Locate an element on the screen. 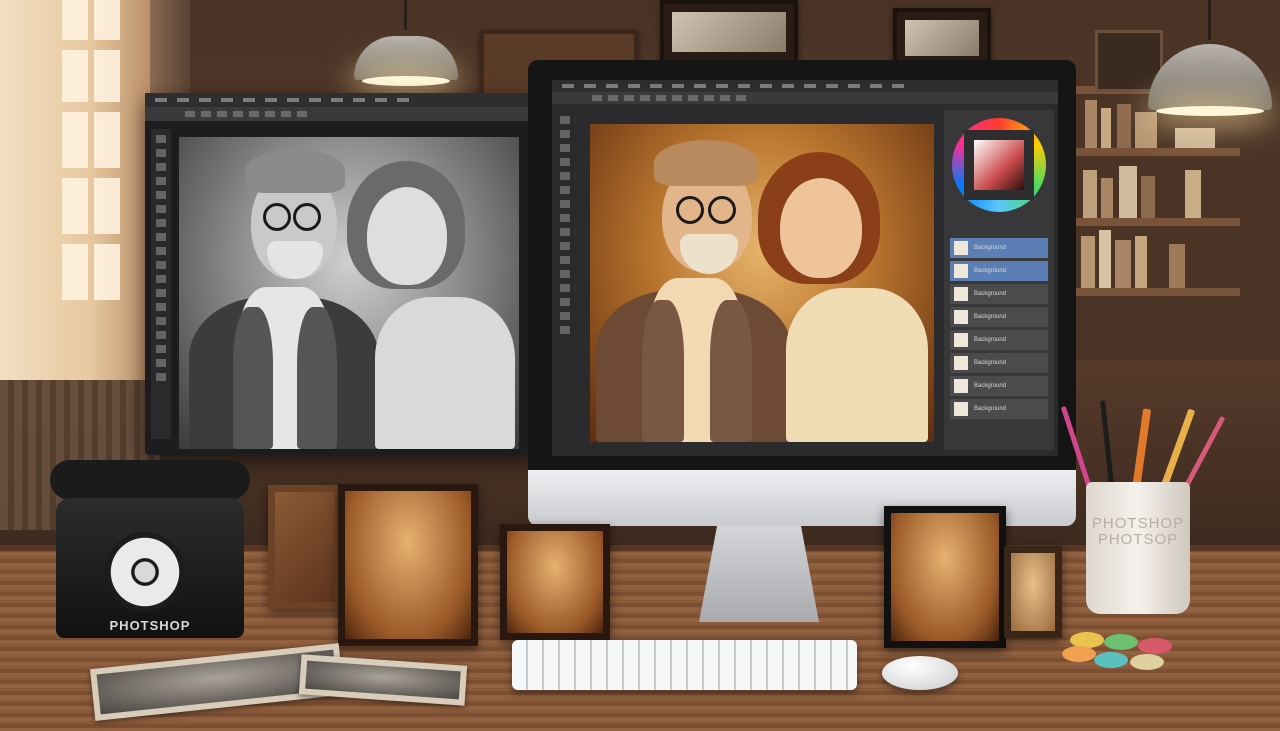  pencil-mug: PHOTSHOP PHOTSOP is located at coordinates (1138, 548).